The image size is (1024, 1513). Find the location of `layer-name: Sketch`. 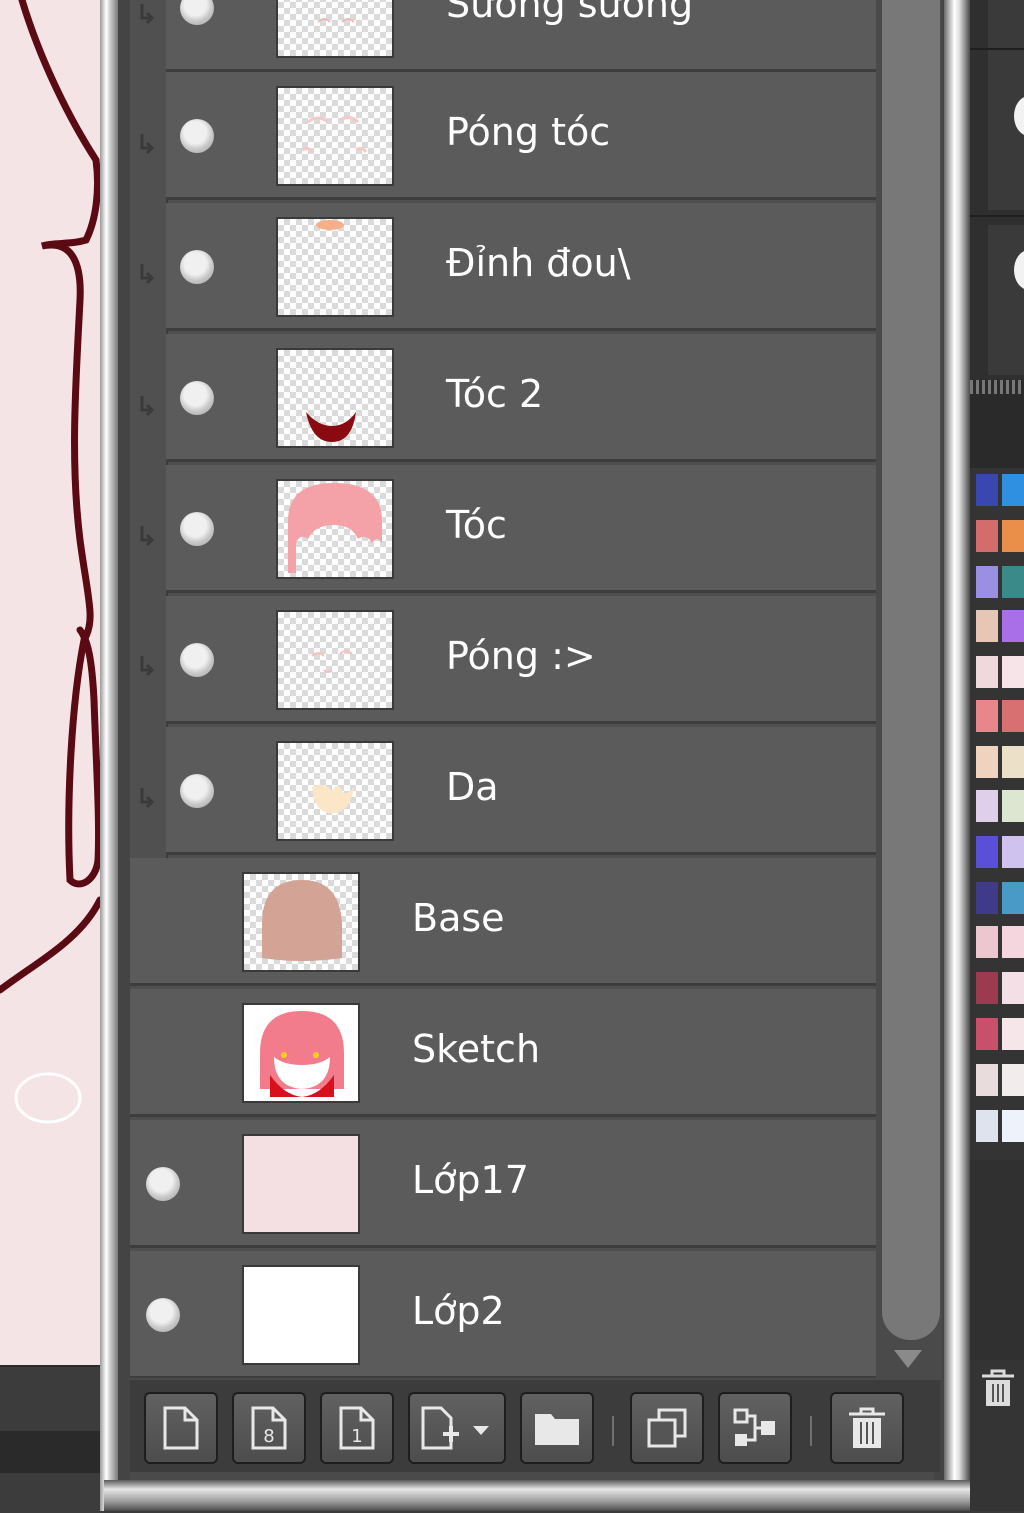

layer-name: Sketch is located at coordinates (476, 1049).